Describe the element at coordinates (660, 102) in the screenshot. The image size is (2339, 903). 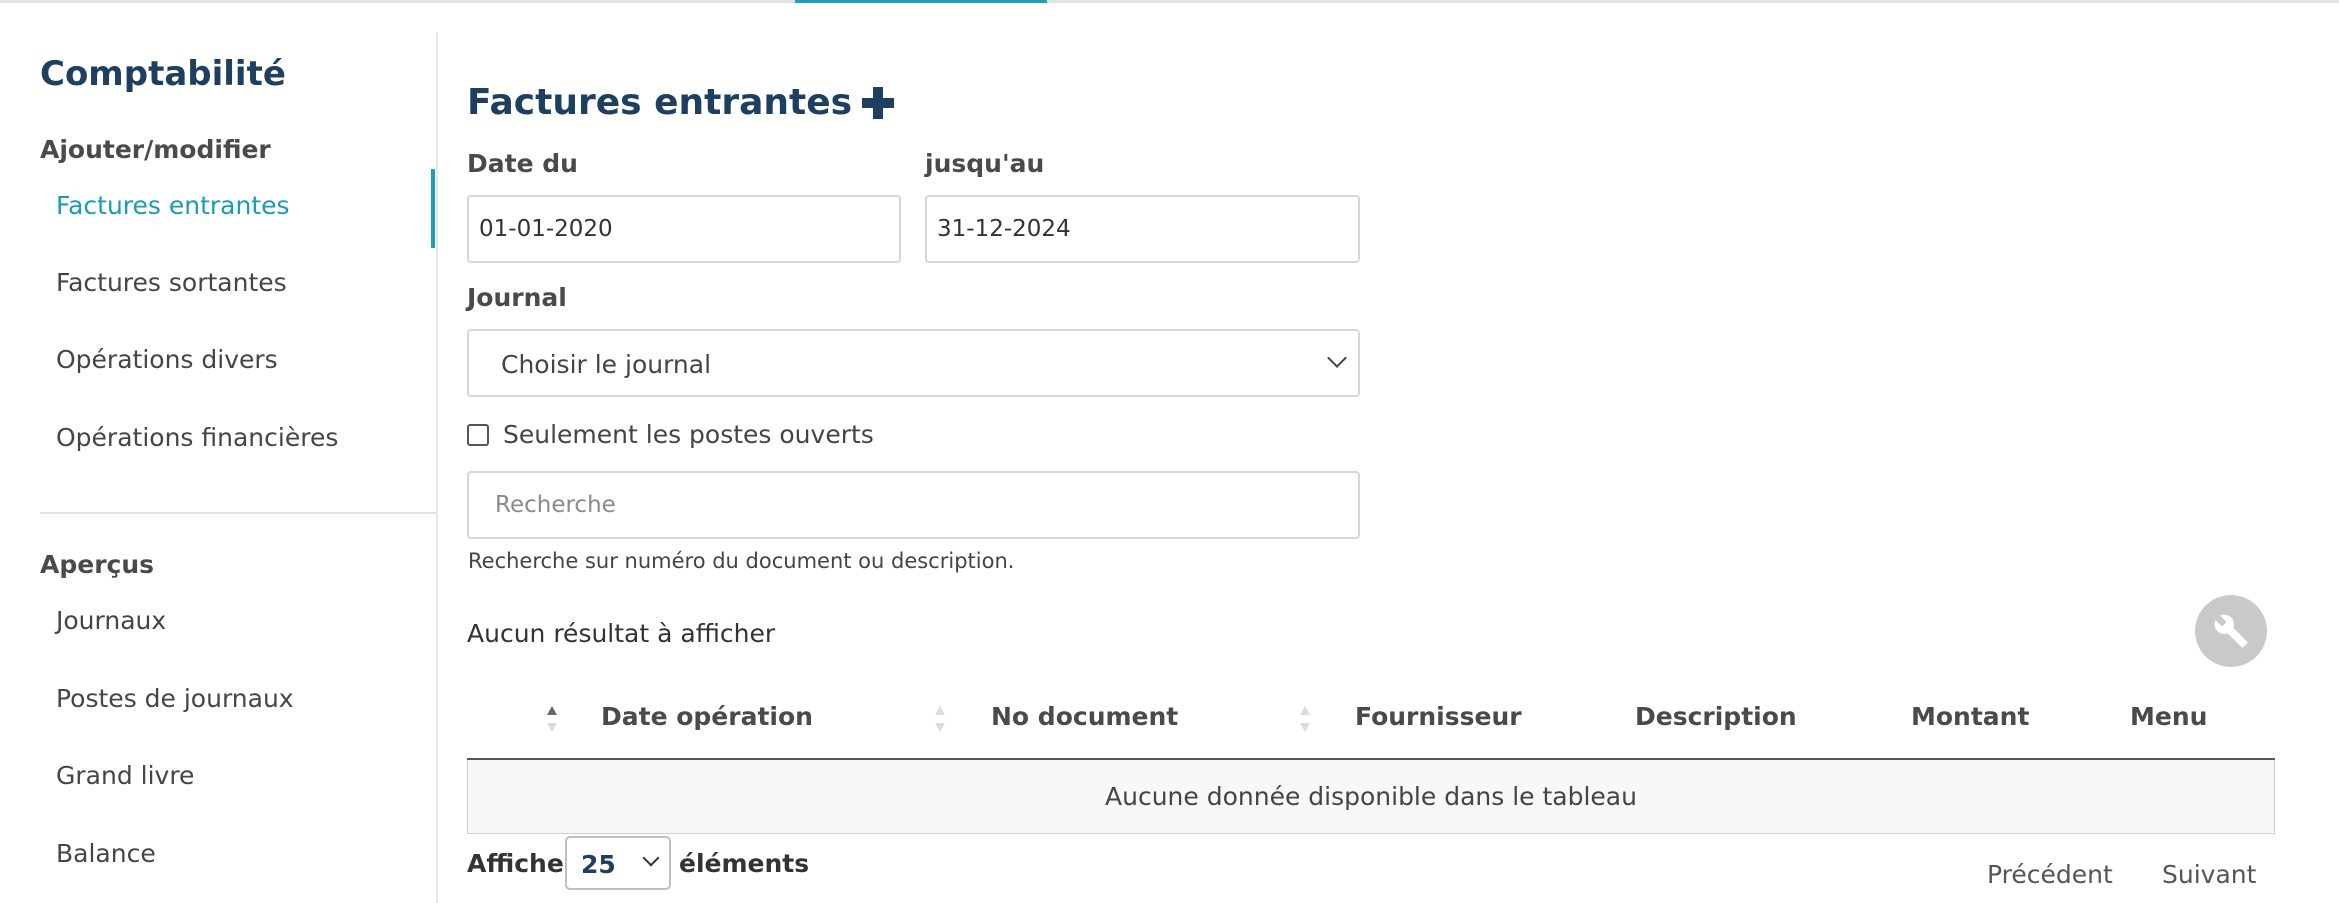
I see `page-title-text: Factures entrantes` at that location.